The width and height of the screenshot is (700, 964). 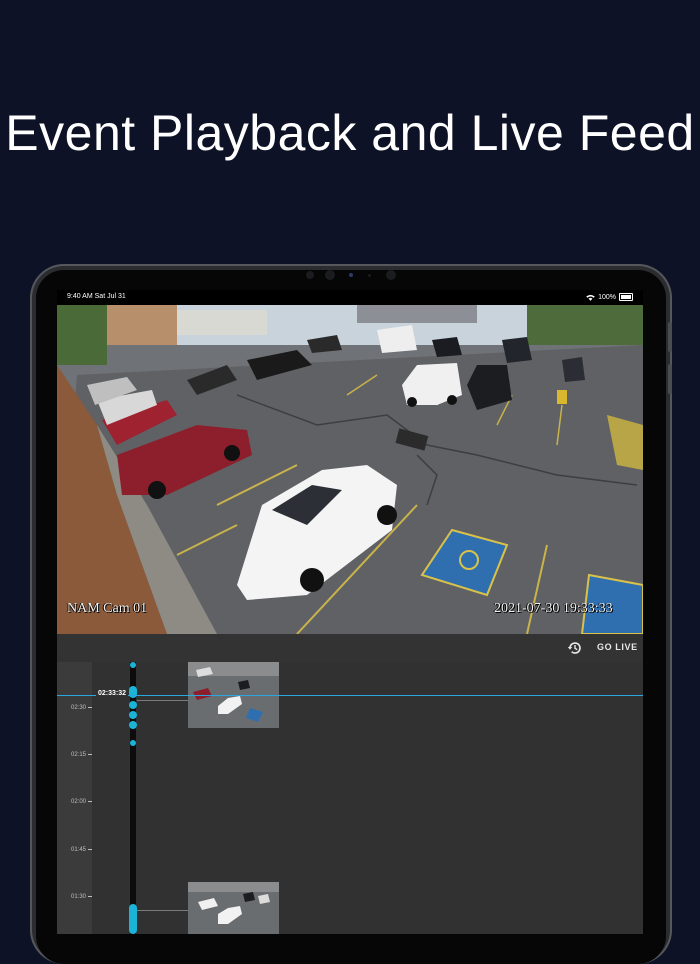 What do you see at coordinates (553, 608) in the screenshot?
I see `timestamp-overlay: 2021-07-30 19:33:33` at bounding box center [553, 608].